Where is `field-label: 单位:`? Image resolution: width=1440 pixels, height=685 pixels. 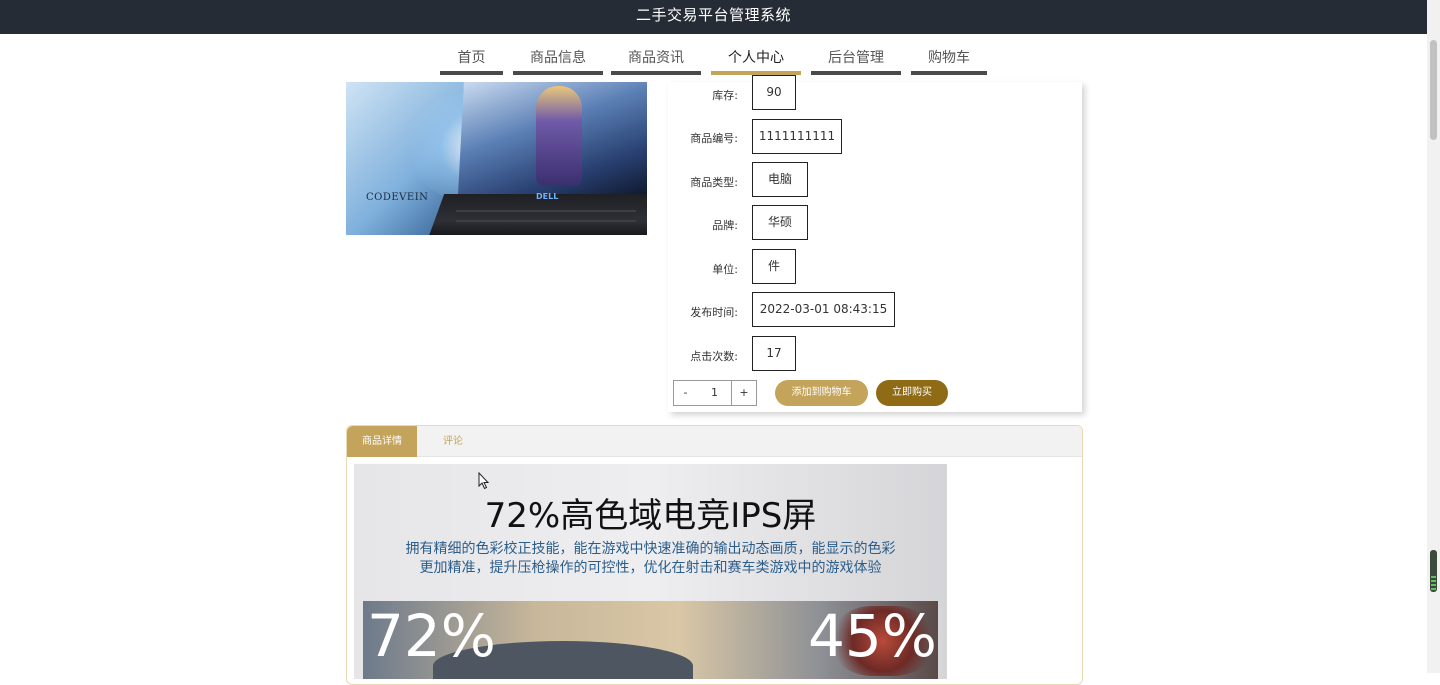 field-label: 单位: is located at coordinates (725, 269).